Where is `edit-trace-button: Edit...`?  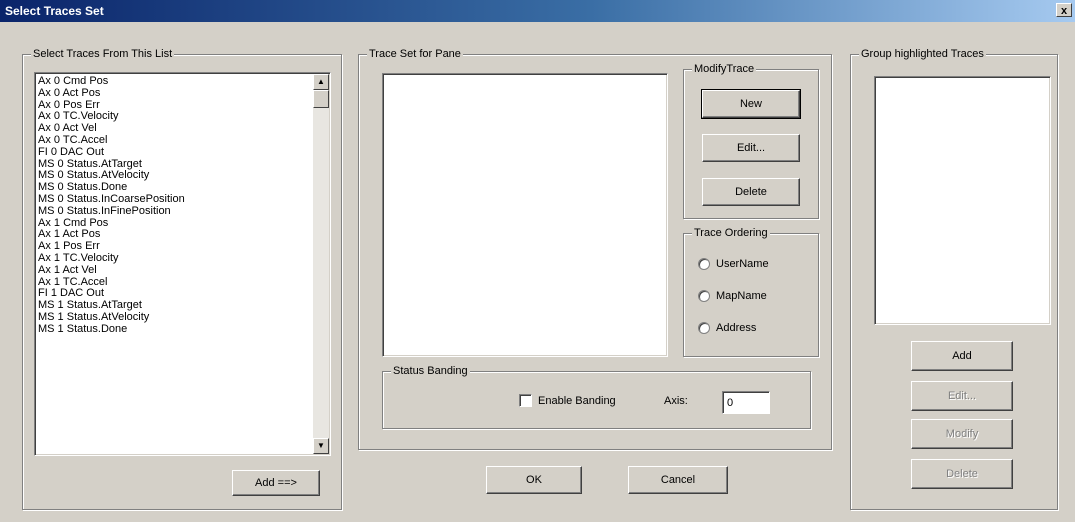 edit-trace-button: Edit... is located at coordinates (751, 148).